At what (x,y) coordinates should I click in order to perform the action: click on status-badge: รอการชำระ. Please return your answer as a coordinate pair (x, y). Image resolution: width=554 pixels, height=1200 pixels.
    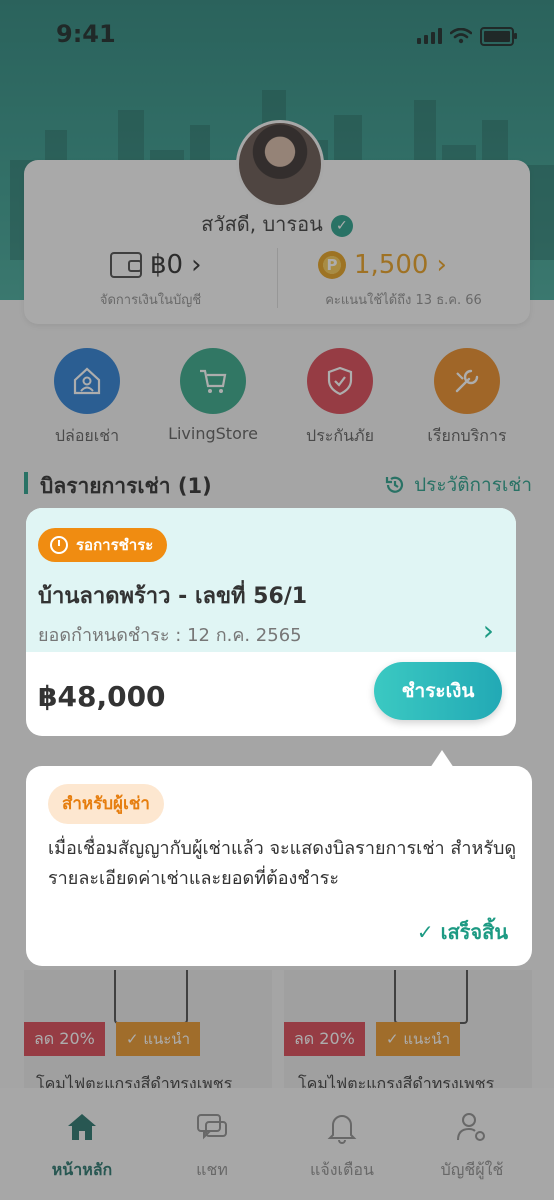
    Looking at the image, I should click on (103, 545).